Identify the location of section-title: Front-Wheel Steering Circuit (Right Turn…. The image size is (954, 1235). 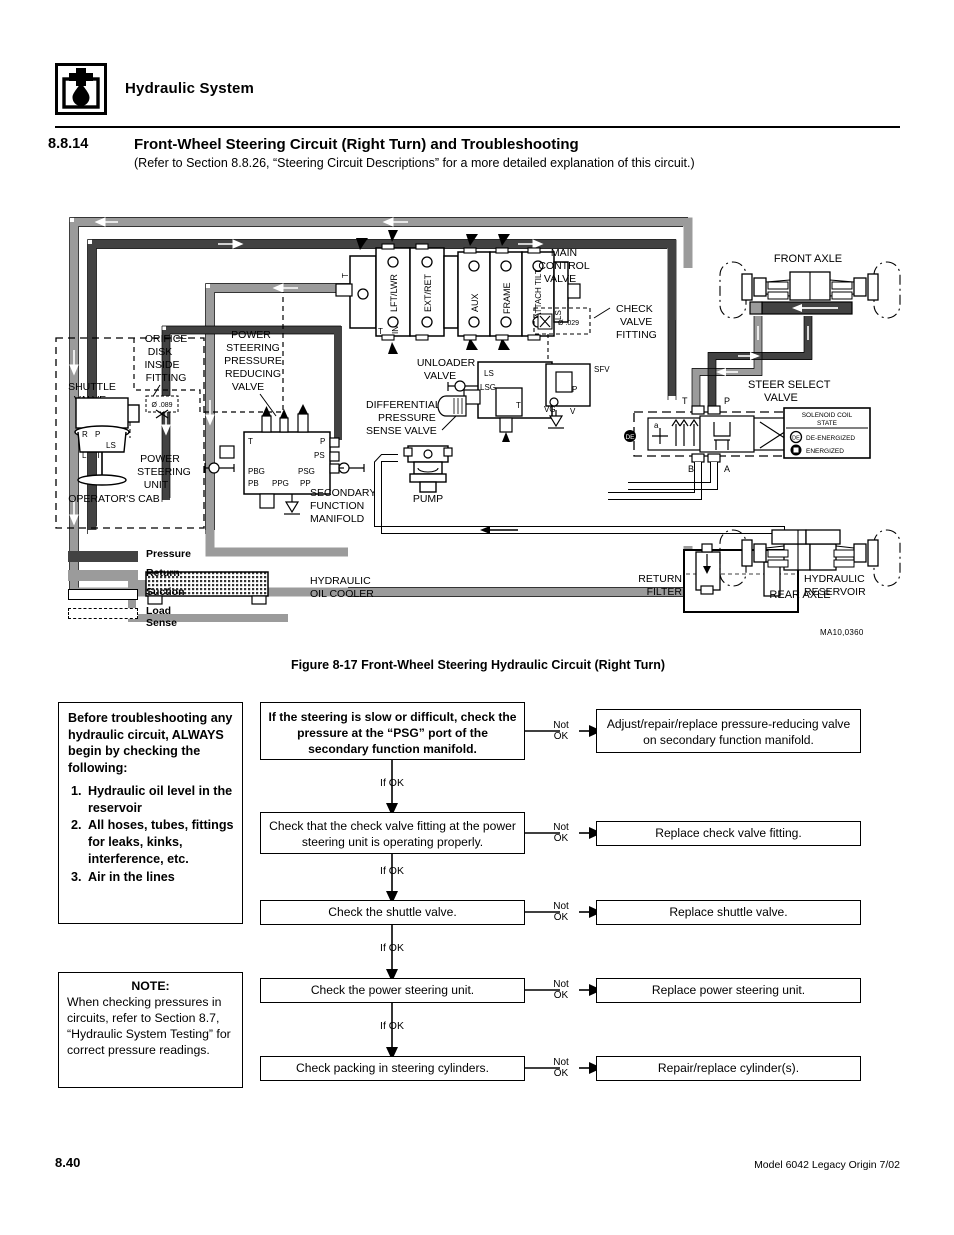
(356, 144).